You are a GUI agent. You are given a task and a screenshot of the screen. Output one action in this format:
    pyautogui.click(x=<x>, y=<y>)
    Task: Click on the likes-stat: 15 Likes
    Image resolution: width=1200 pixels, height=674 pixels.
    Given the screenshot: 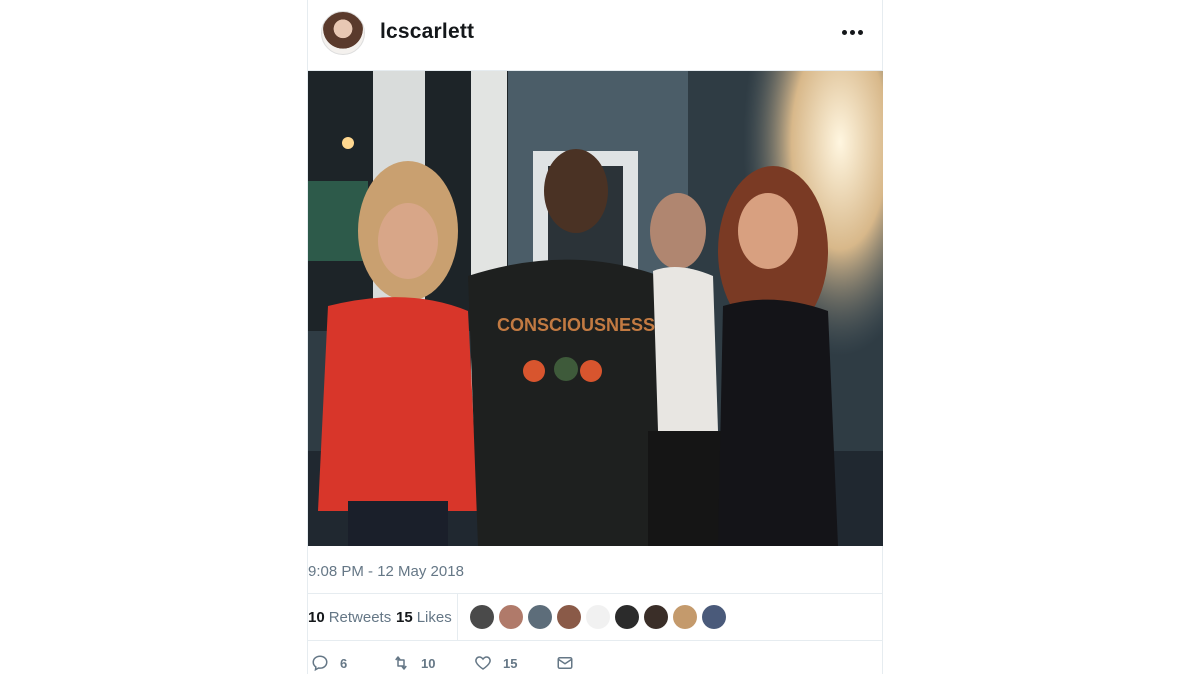 What is the action you would take?
    pyautogui.click(x=424, y=617)
    